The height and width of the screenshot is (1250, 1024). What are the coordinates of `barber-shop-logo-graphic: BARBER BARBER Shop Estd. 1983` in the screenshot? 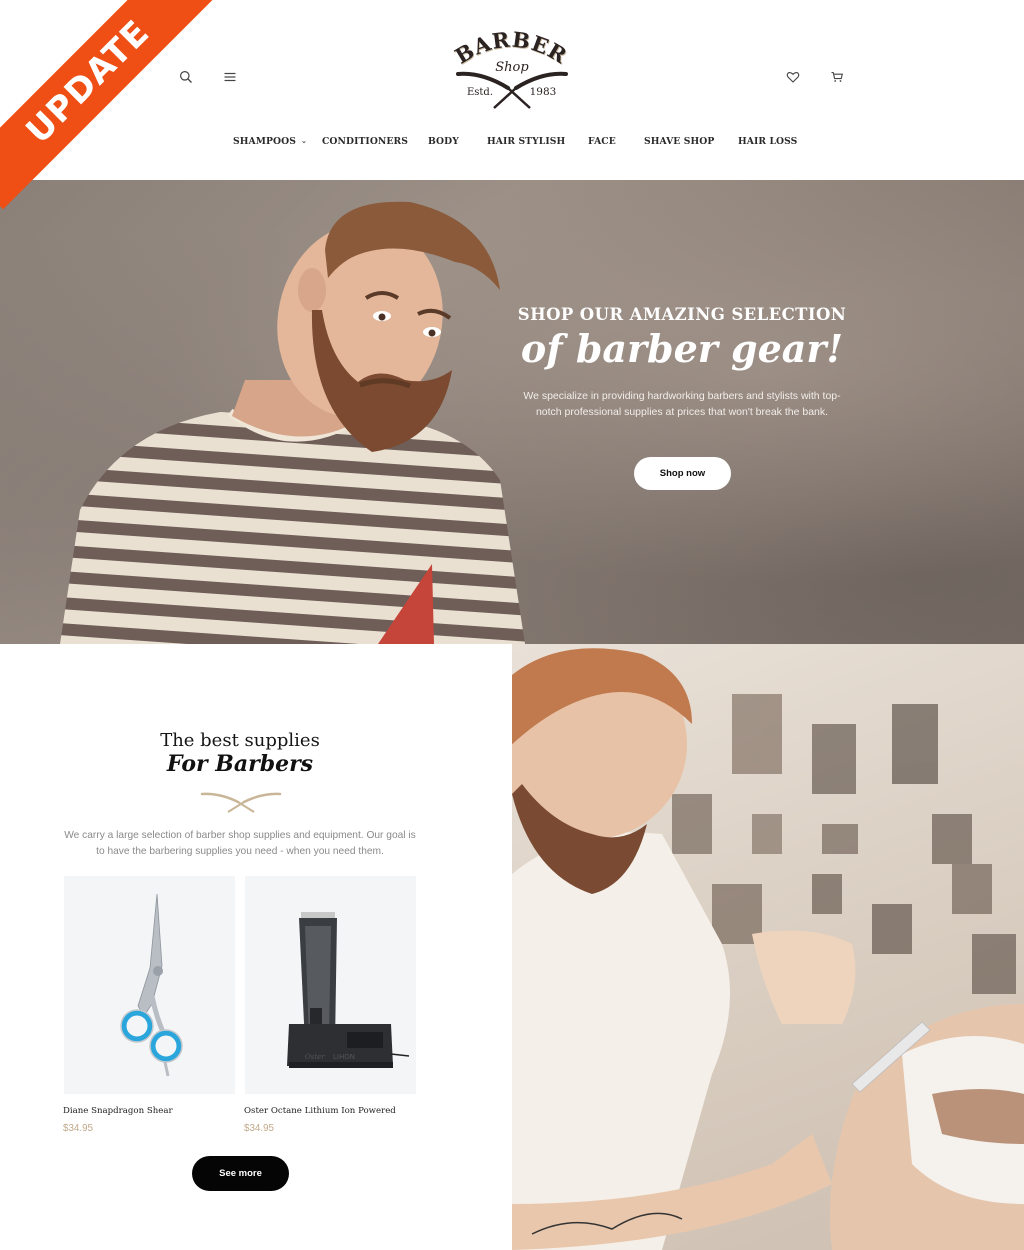 It's located at (511, 68).